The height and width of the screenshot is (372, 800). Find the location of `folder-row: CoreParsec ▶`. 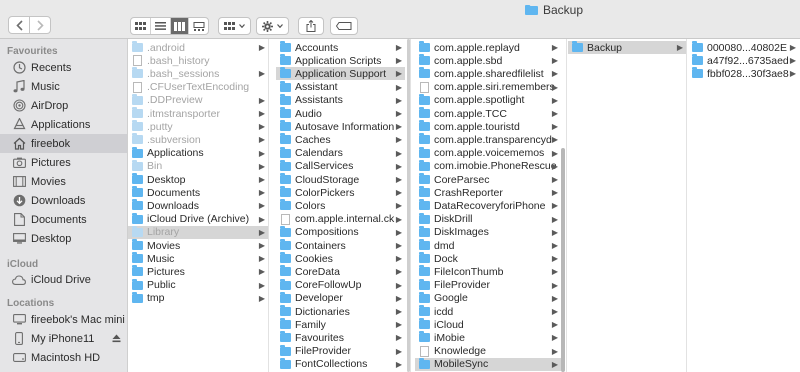

folder-row: CoreParsec ▶ is located at coordinates (488, 179).